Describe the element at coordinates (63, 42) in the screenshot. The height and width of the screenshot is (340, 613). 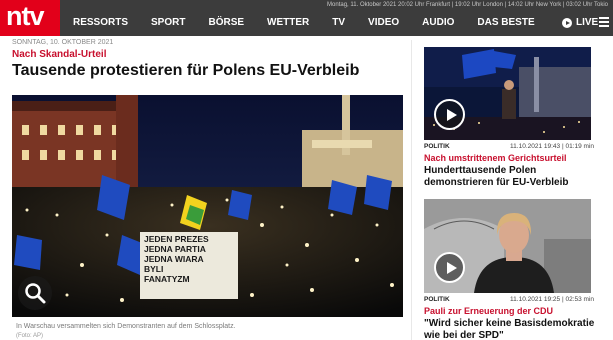
I see `article-date: SONNTAG, 10. OKTOBER 2021` at that location.